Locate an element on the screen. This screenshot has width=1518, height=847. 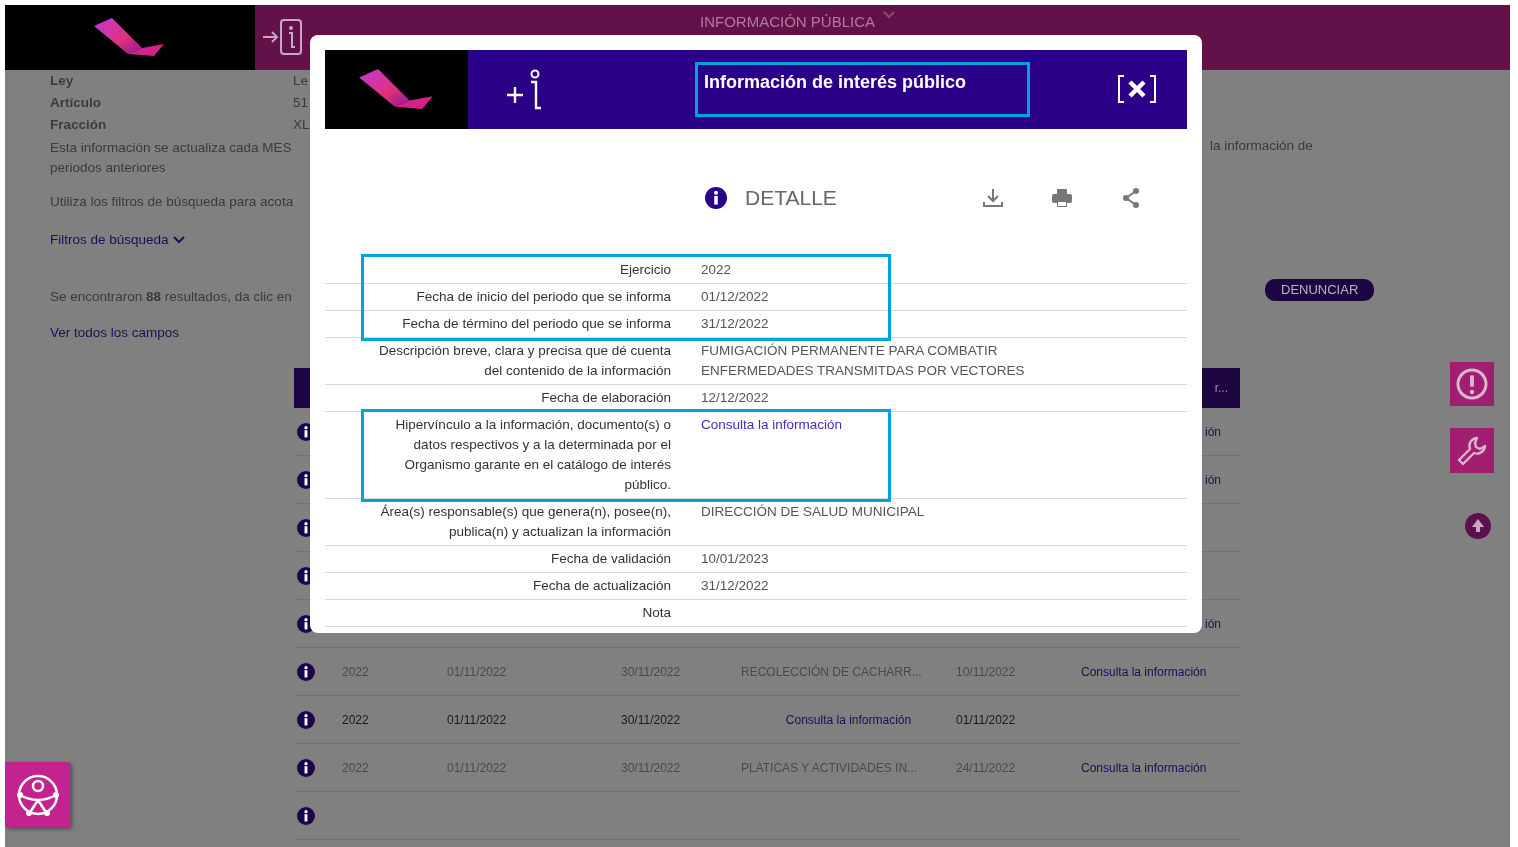
accessibility-button is located at coordinates (37, 794).